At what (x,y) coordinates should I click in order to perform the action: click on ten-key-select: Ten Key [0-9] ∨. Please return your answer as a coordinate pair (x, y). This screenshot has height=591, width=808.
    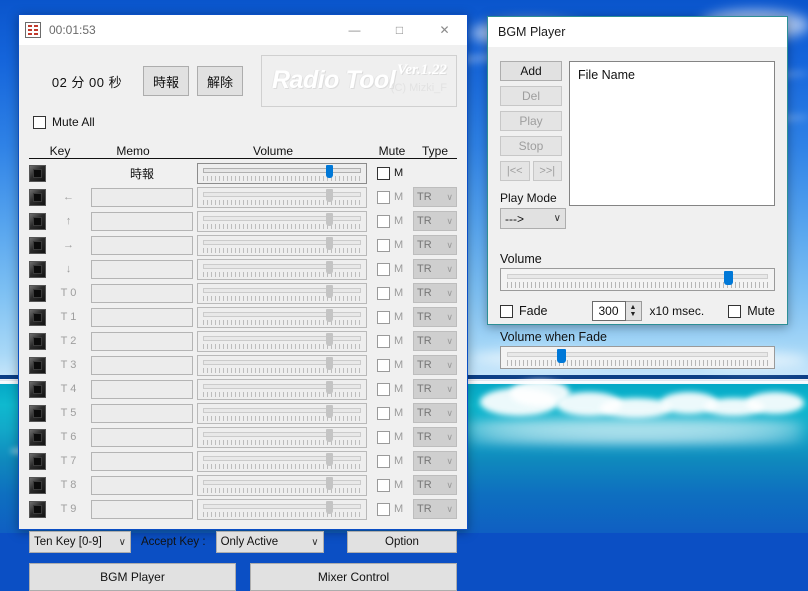
    Looking at the image, I should click on (80, 542).